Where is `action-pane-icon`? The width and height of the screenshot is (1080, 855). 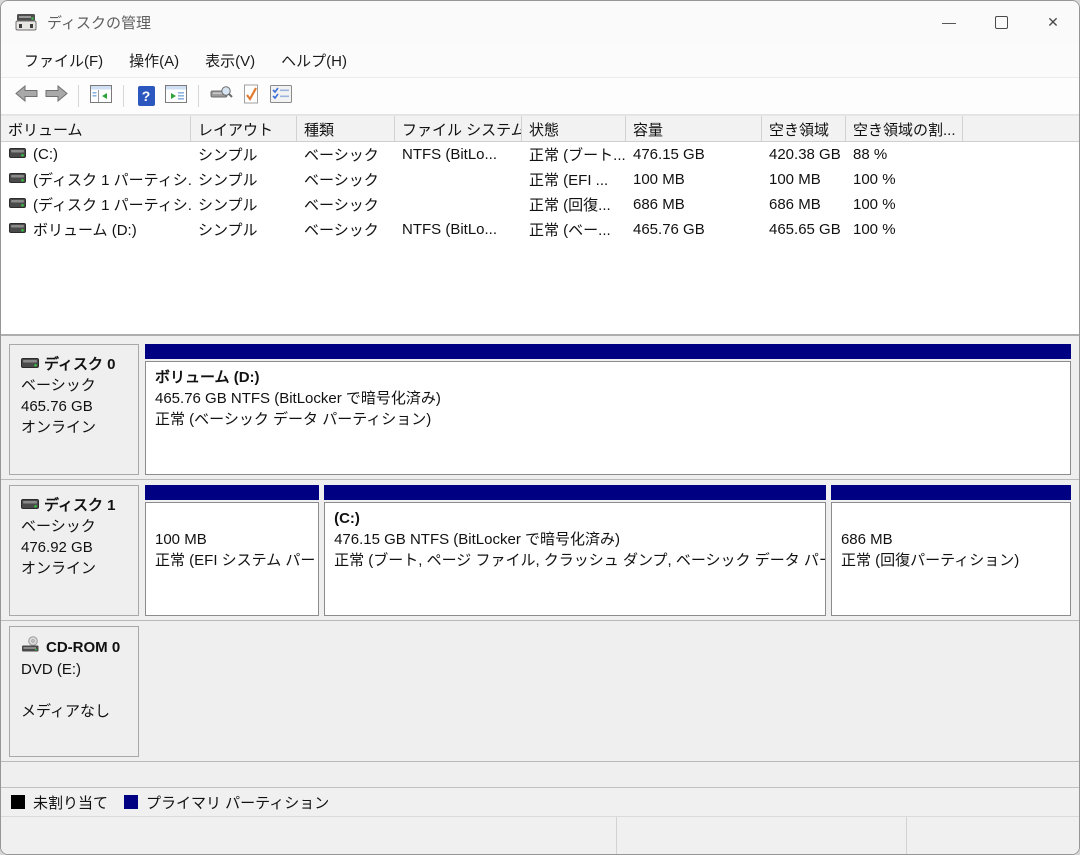 action-pane-icon is located at coordinates (176, 96).